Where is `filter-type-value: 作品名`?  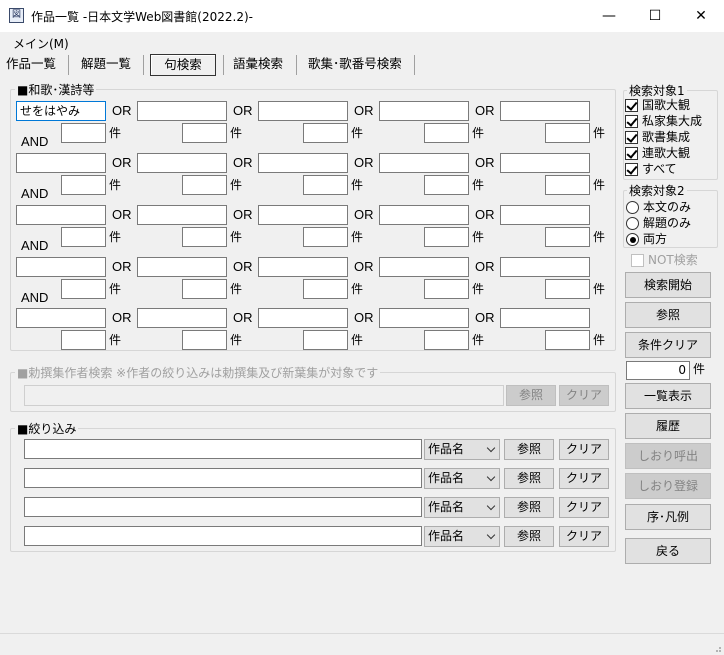
filter-type-value: 作品名 is located at coordinates (446, 478).